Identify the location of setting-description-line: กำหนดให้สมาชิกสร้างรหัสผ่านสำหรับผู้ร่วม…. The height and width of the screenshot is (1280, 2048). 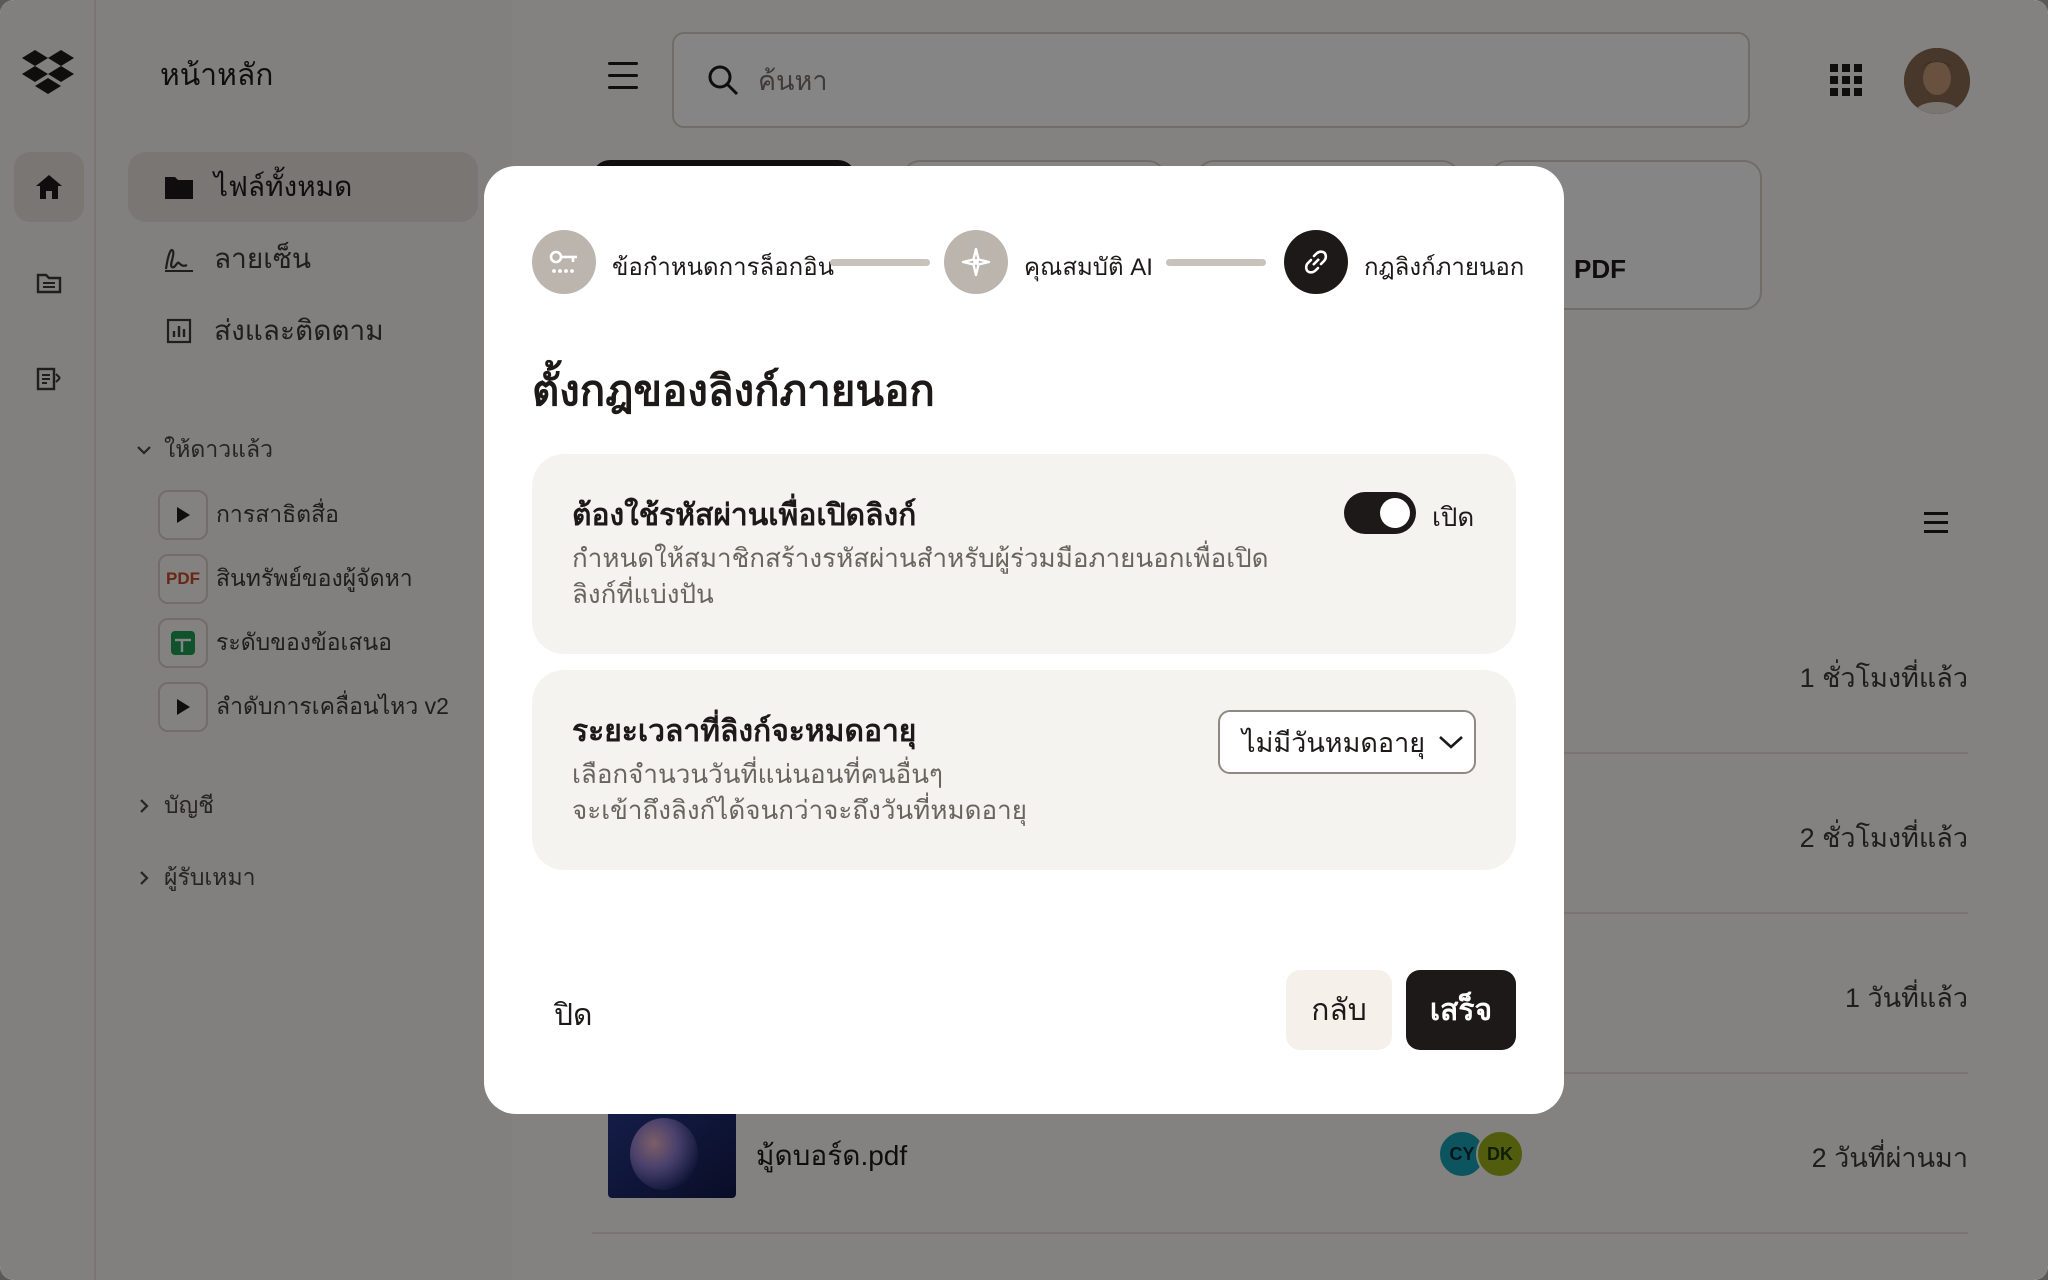
(920, 558).